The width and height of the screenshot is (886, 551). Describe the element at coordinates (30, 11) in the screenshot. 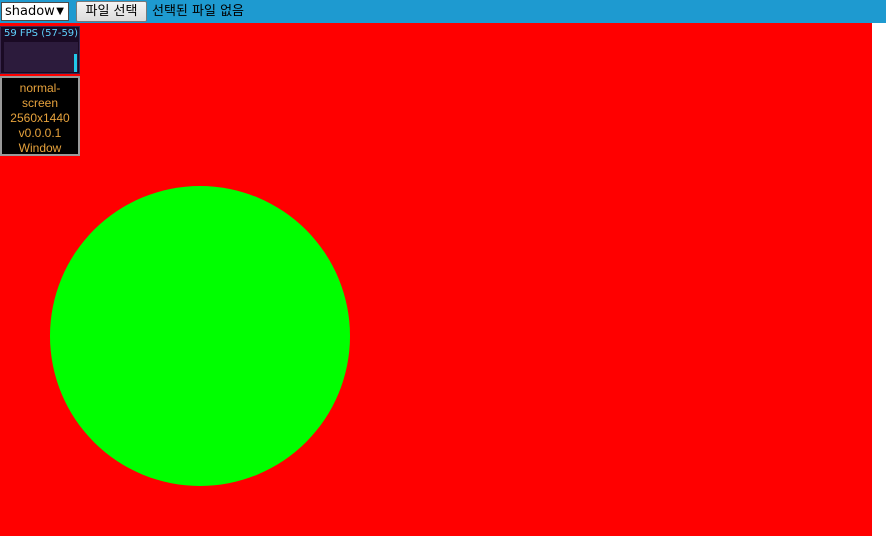

I see `mode-select-value: shadow` at that location.